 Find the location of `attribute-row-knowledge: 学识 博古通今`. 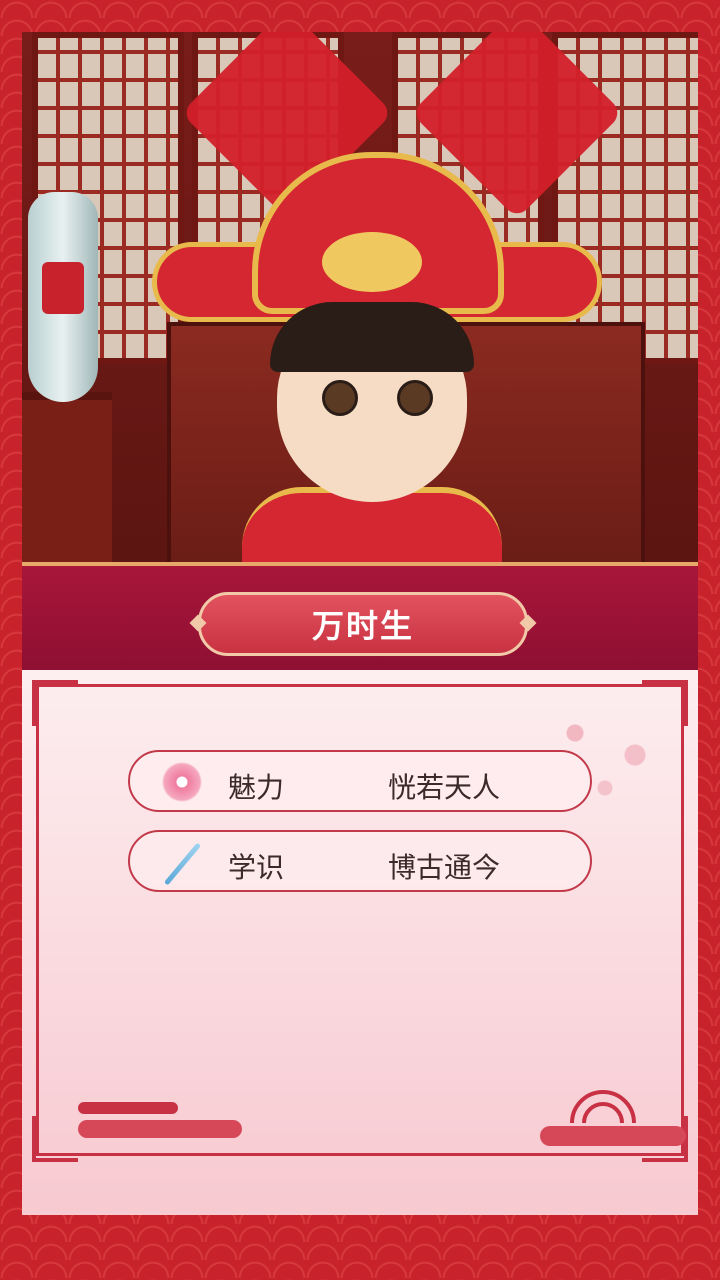

attribute-row-knowledge: 学识 博古通今 is located at coordinates (360, 861).